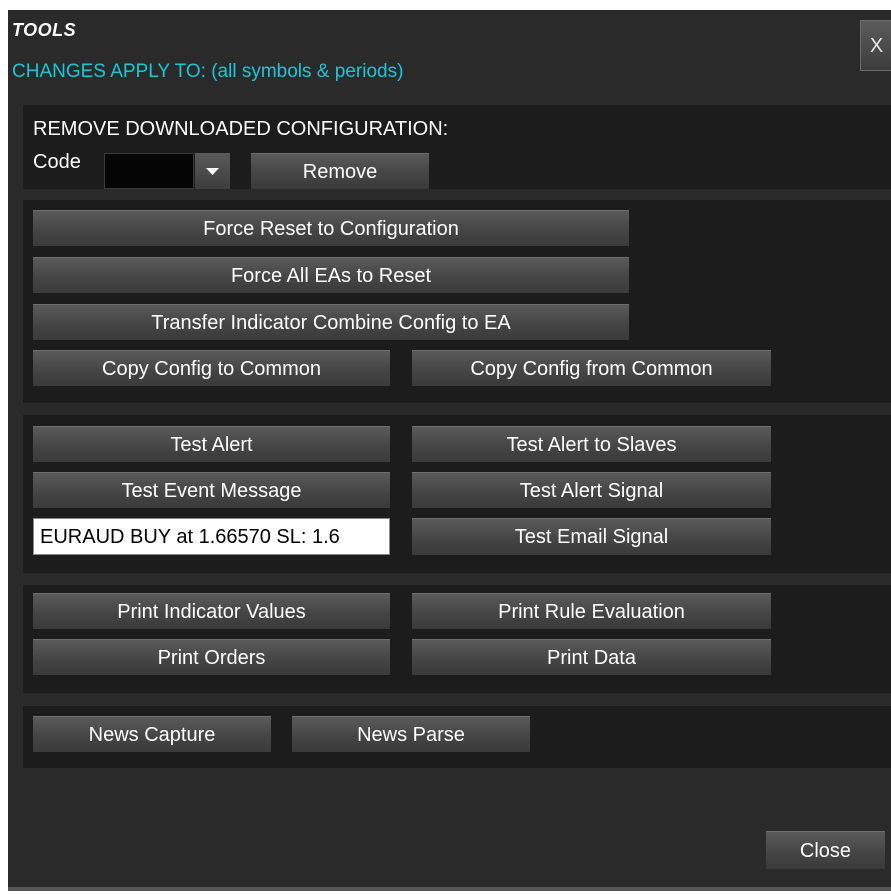 The height and width of the screenshot is (895, 891). What do you see at coordinates (152, 734) in the screenshot?
I see `news-capture-button: News Capture` at bounding box center [152, 734].